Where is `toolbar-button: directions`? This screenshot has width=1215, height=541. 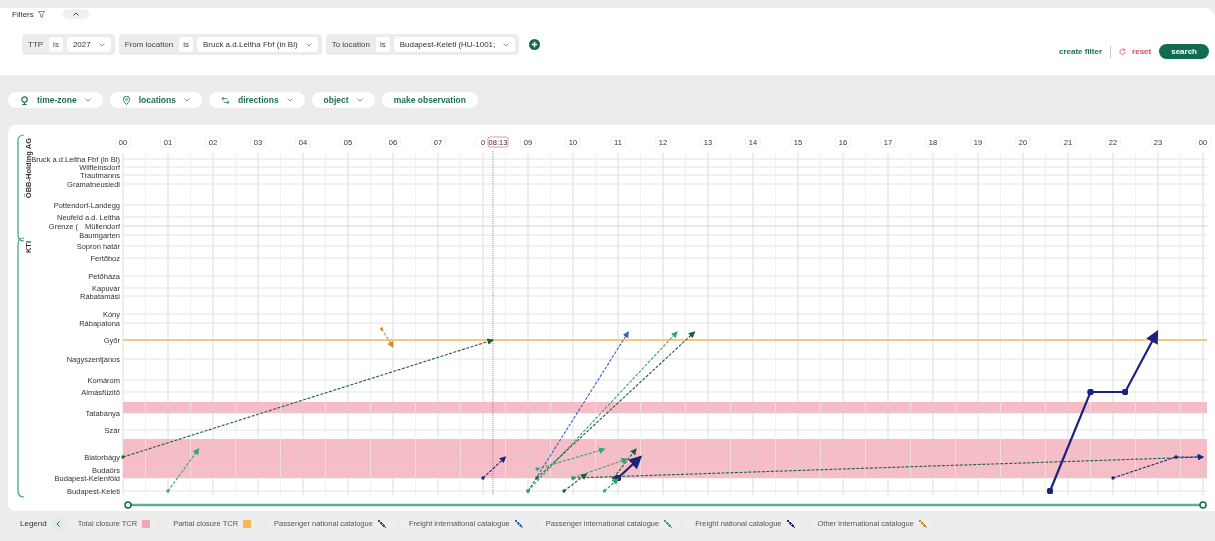
toolbar-button: directions is located at coordinates (257, 100).